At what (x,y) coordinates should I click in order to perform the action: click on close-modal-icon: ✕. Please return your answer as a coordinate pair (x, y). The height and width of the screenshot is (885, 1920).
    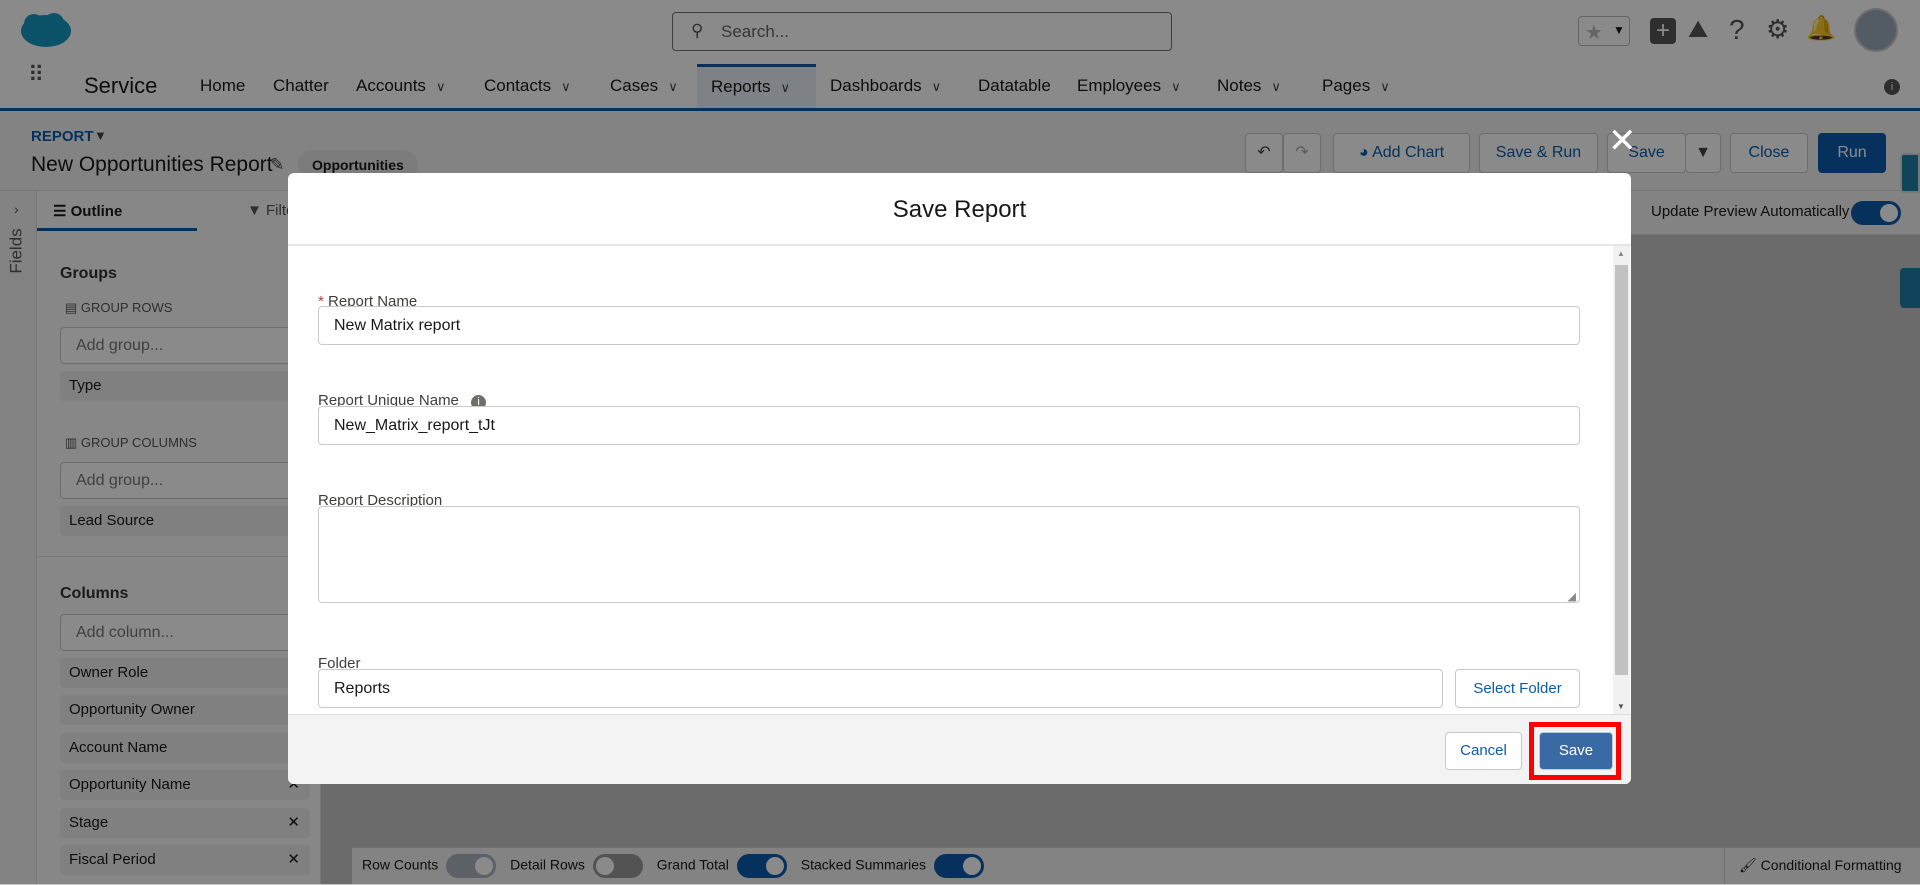
    Looking at the image, I should click on (1622, 141).